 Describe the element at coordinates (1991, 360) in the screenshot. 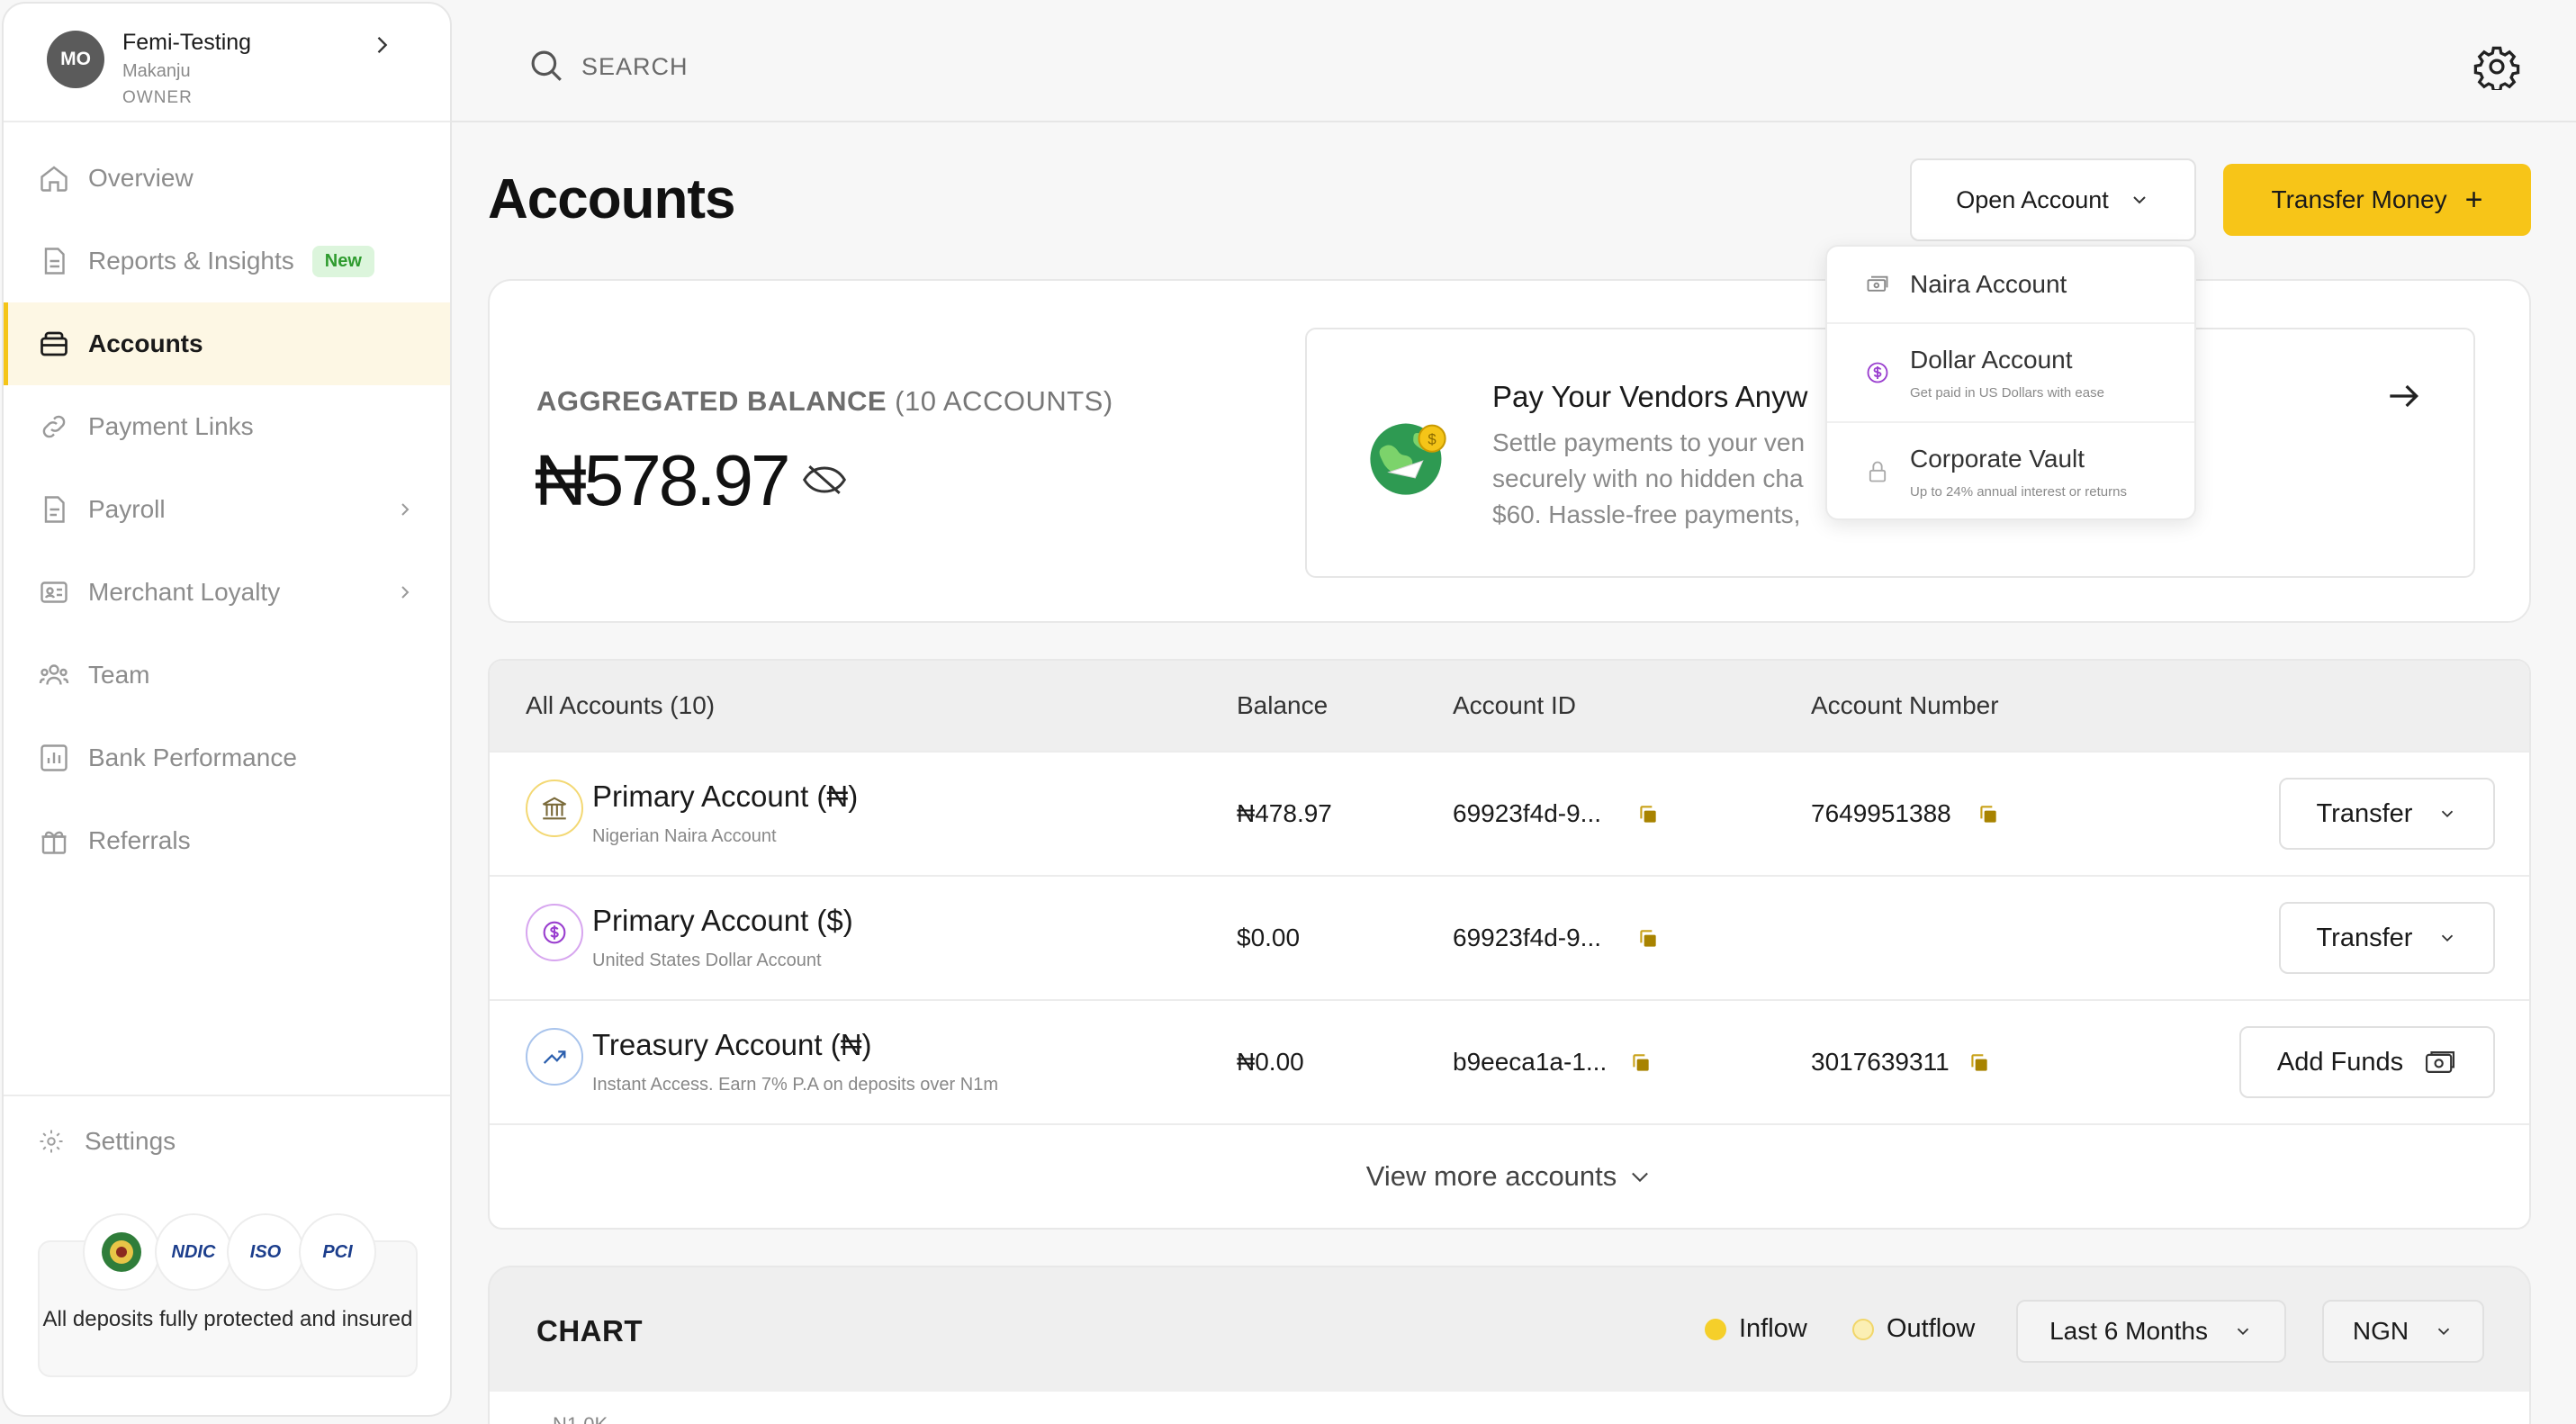

I see `menu-item-title: Dollar Account` at that location.